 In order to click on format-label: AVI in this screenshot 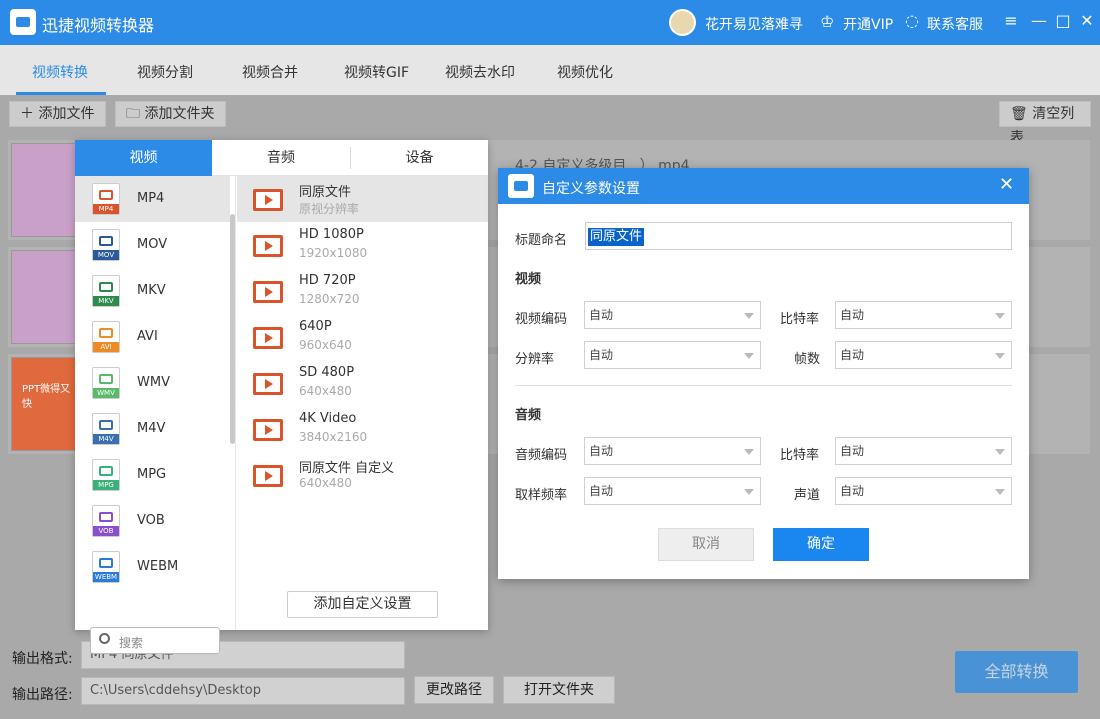, I will do `click(147, 336)`.